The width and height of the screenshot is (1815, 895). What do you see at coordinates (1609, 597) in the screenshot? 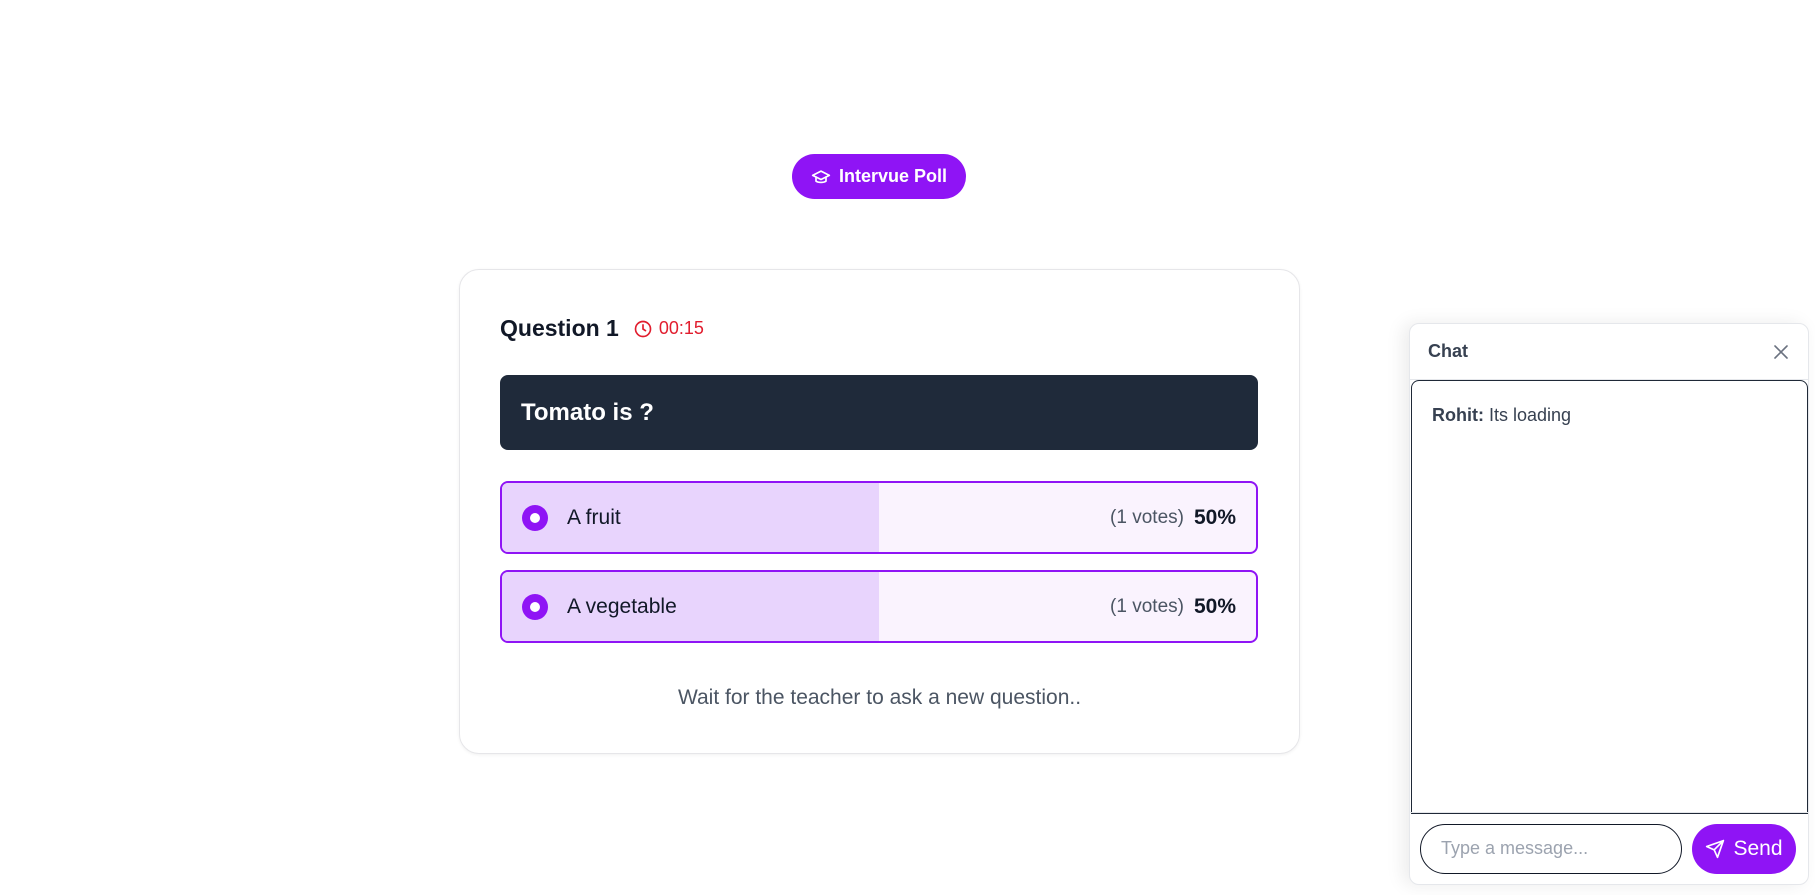
I see `chat-messages: Rohit: Its loading` at bounding box center [1609, 597].